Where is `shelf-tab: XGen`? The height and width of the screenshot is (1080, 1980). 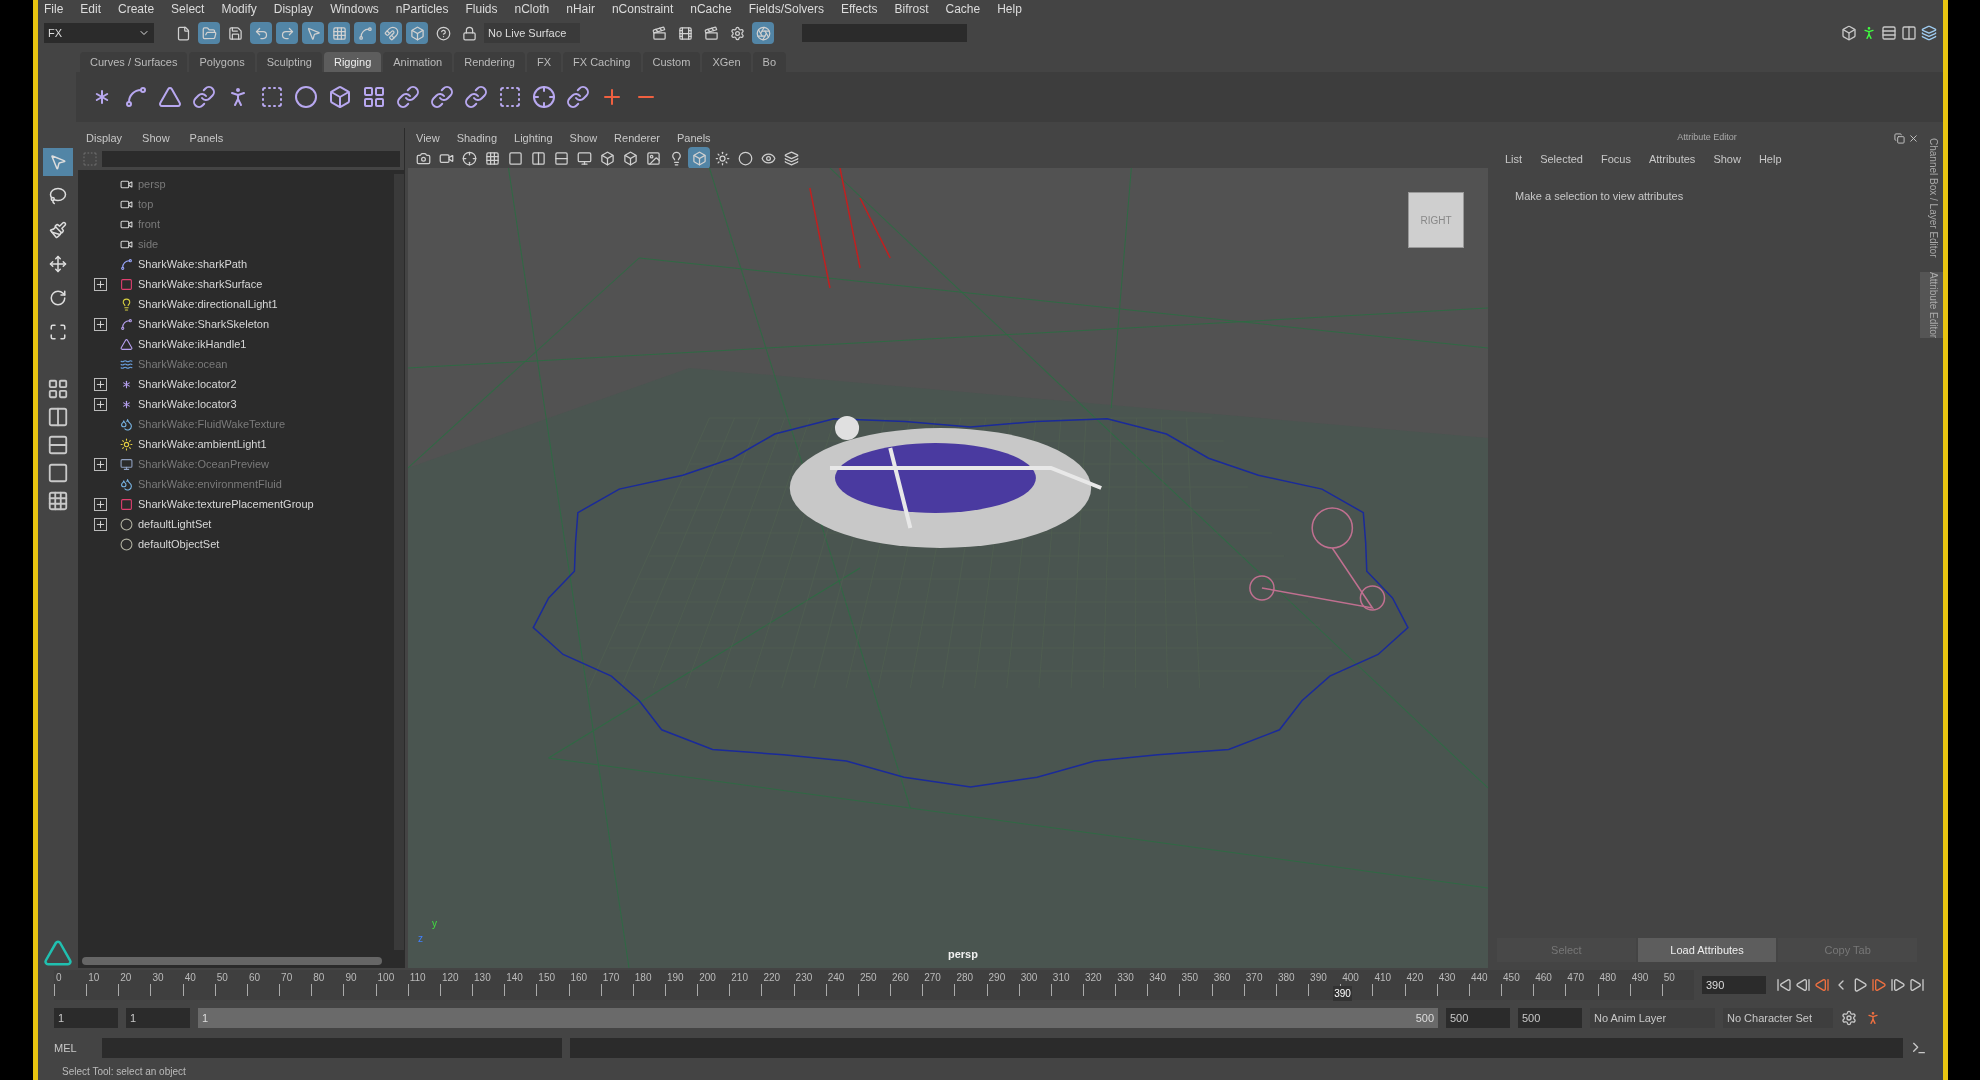
shelf-tab: XGen is located at coordinates (726, 62).